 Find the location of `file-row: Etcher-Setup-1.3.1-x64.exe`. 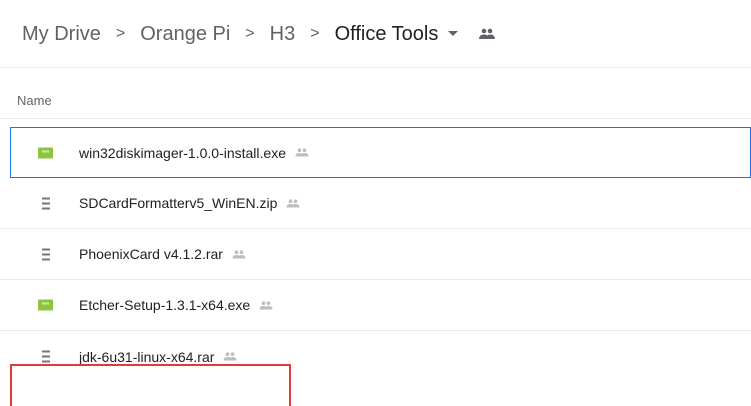

file-row: Etcher-Setup-1.3.1-x64.exe is located at coordinates (375, 305).